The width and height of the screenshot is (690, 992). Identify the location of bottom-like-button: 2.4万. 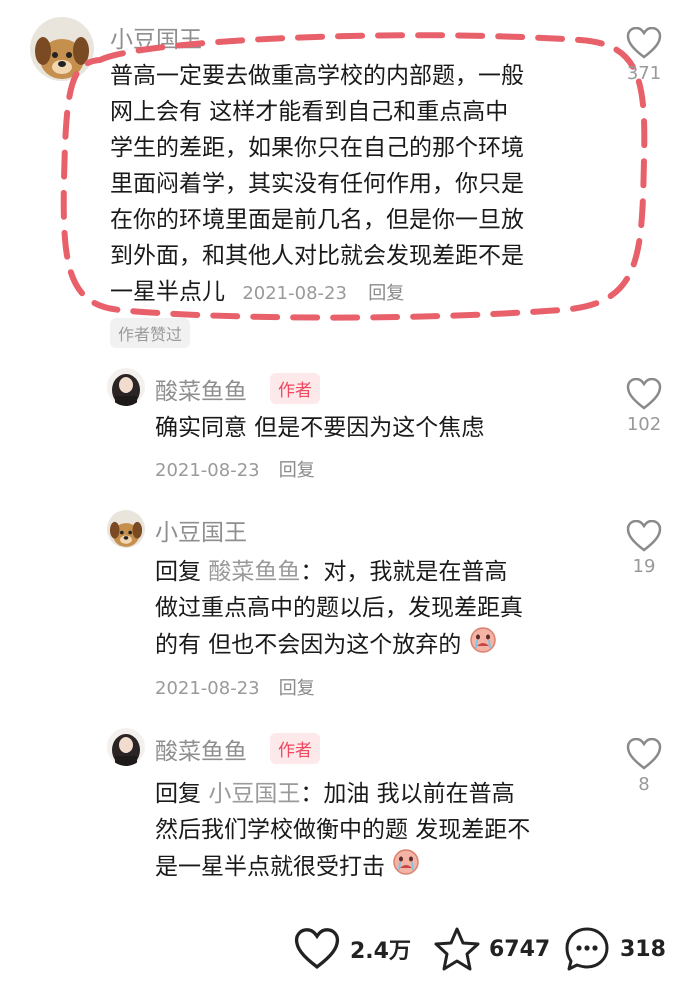
(352, 949).